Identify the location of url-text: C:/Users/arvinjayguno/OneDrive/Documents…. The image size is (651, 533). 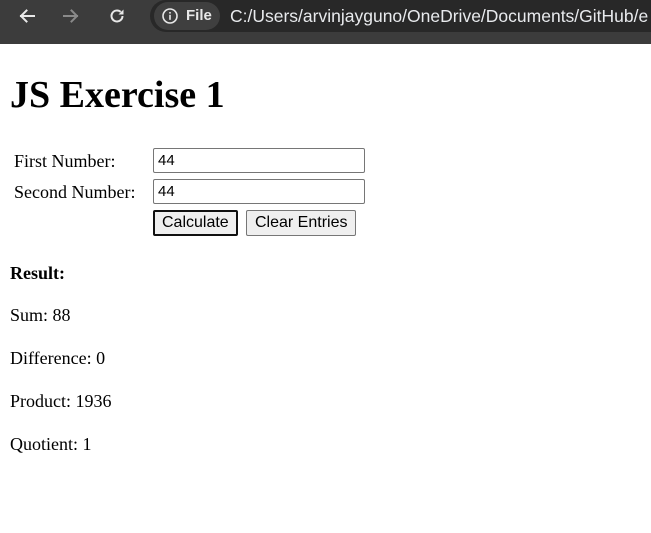
(439, 16).